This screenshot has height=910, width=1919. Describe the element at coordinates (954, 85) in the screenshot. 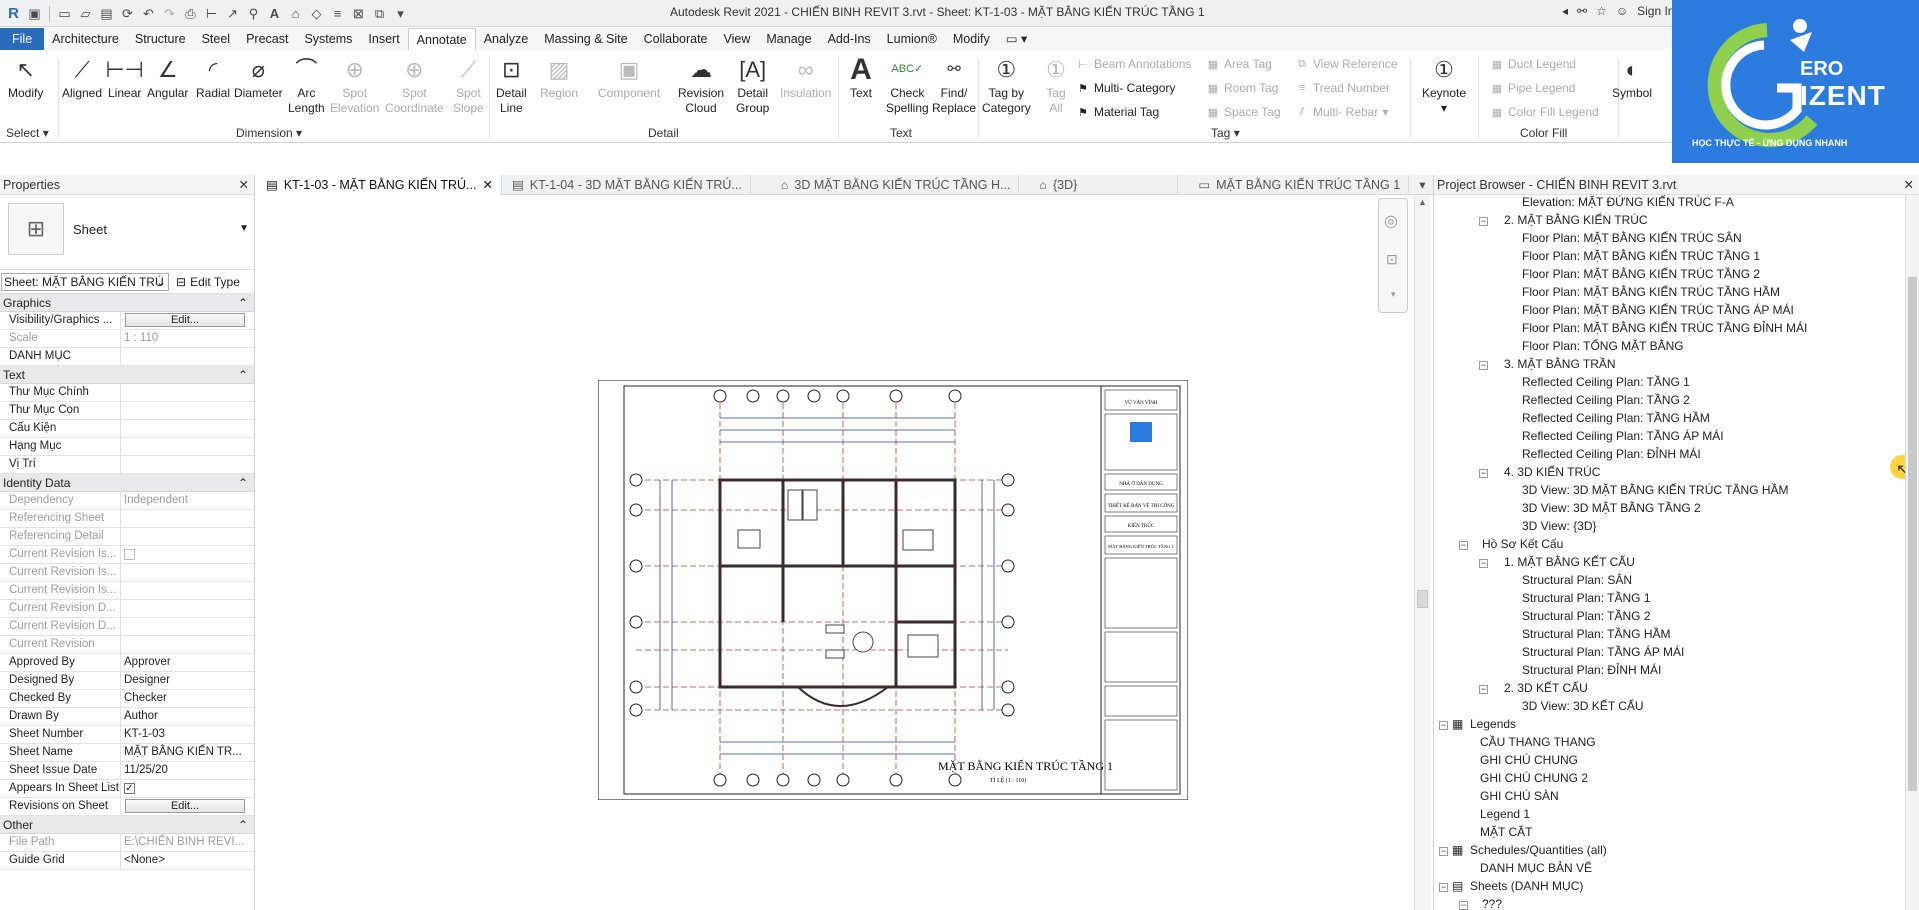

I see `find-replace-button: ⚯ Find/Replace` at that location.